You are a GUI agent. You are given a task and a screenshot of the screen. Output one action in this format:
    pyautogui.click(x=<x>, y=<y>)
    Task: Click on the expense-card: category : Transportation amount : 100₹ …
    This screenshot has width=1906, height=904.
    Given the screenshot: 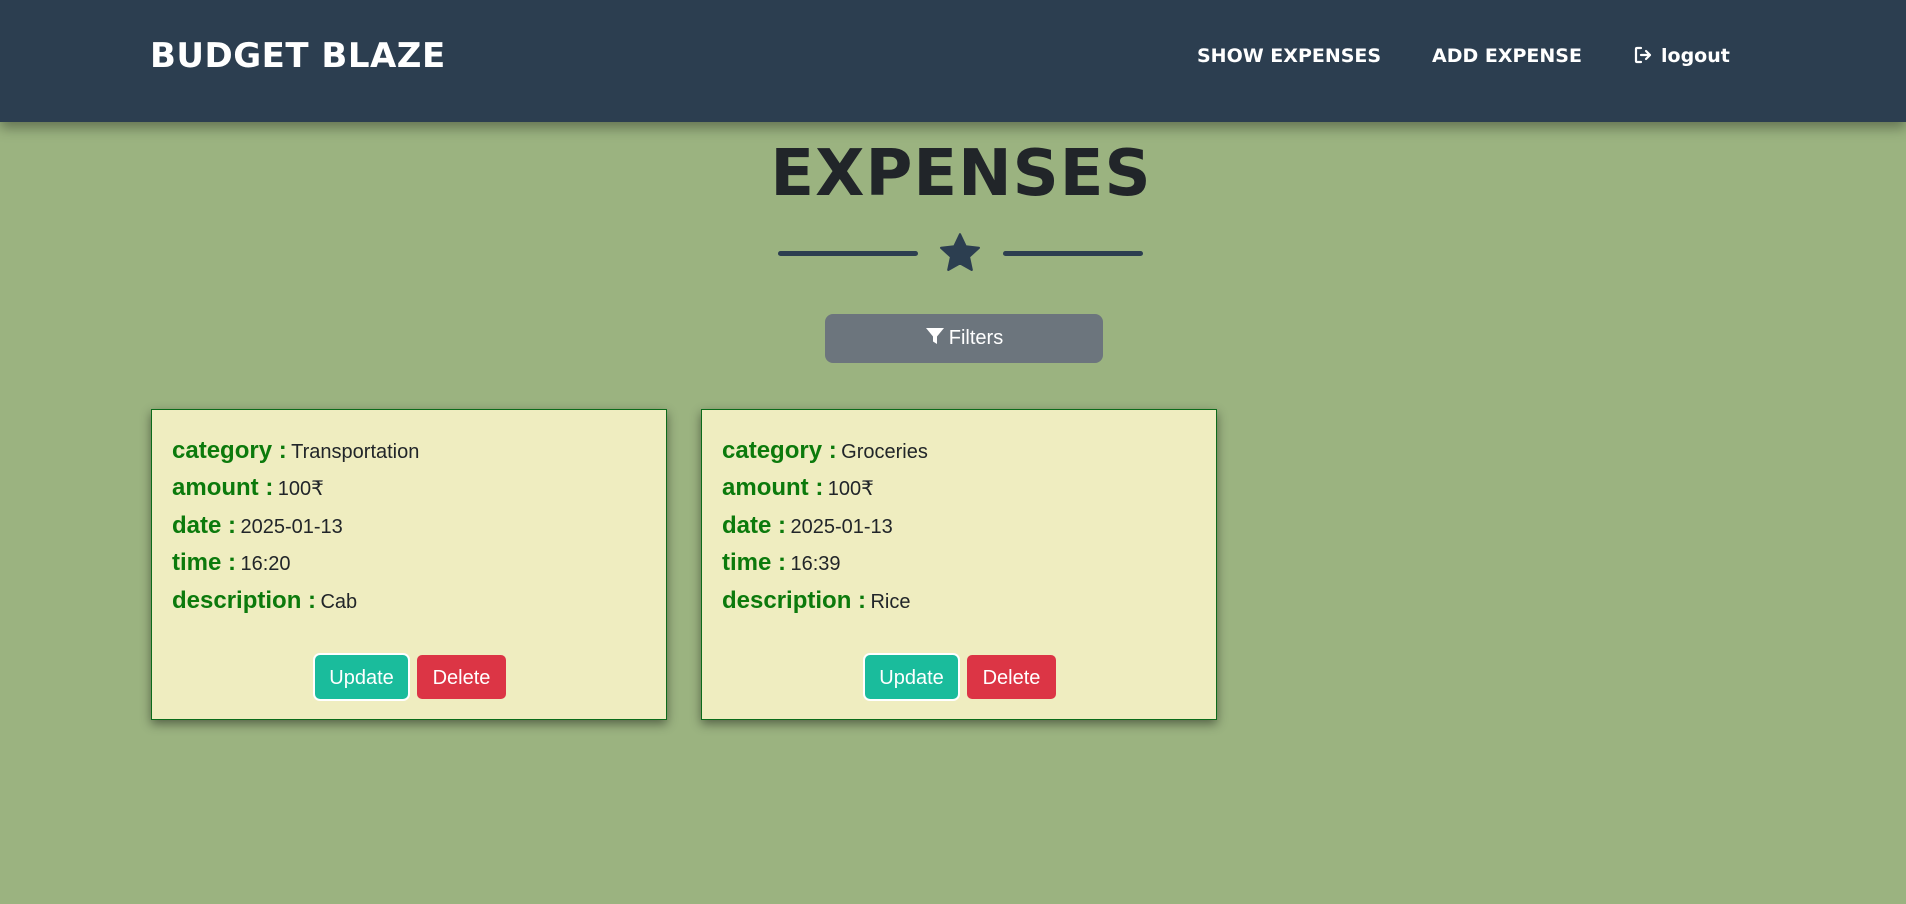 What is the action you would take?
    pyautogui.click(x=409, y=564)
    